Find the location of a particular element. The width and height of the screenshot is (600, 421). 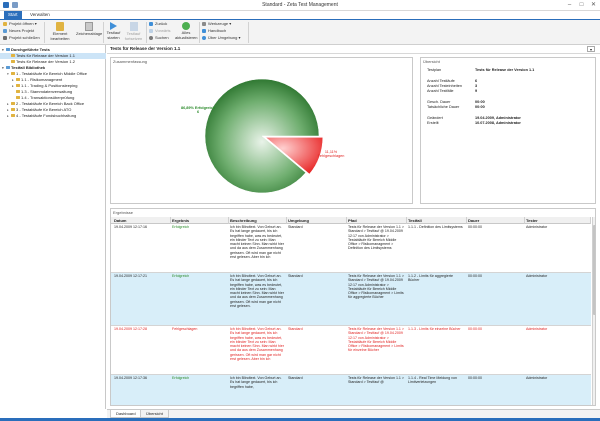

tools-icon is located at coordinates (204, 23).